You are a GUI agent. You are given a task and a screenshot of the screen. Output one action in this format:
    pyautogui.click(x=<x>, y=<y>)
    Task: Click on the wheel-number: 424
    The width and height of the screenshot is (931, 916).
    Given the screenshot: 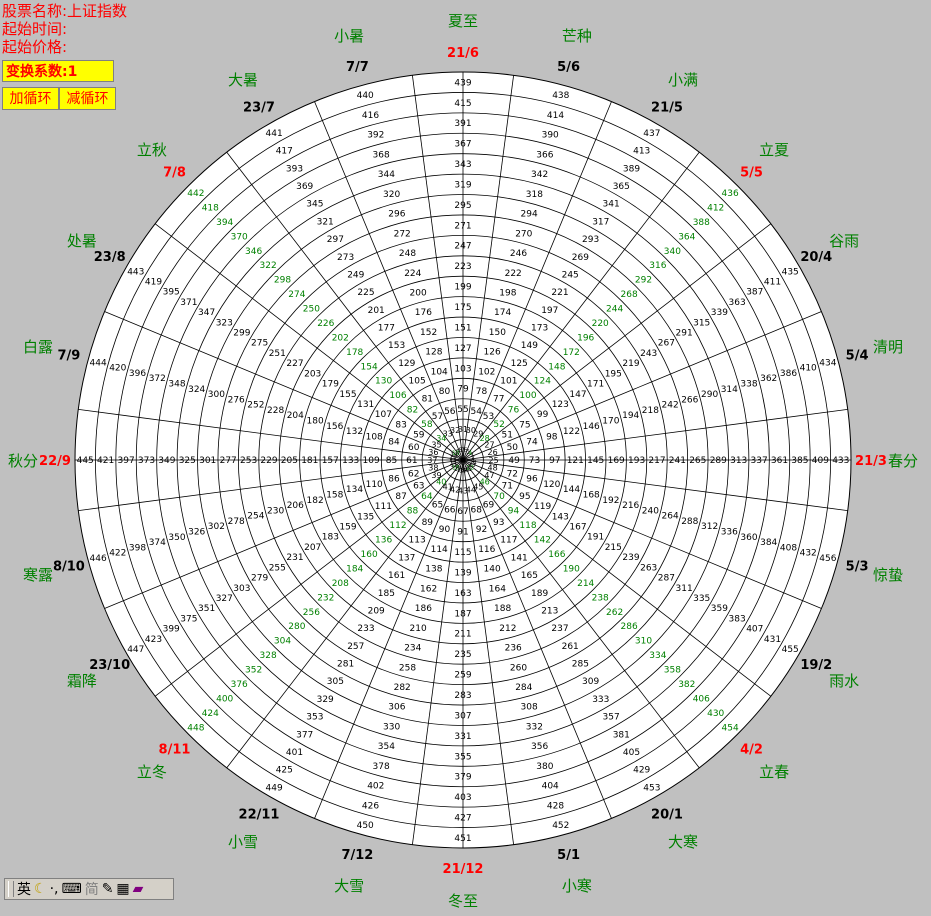 What is the action you would take?
    pyautogui.click(x=210, y=714)
    